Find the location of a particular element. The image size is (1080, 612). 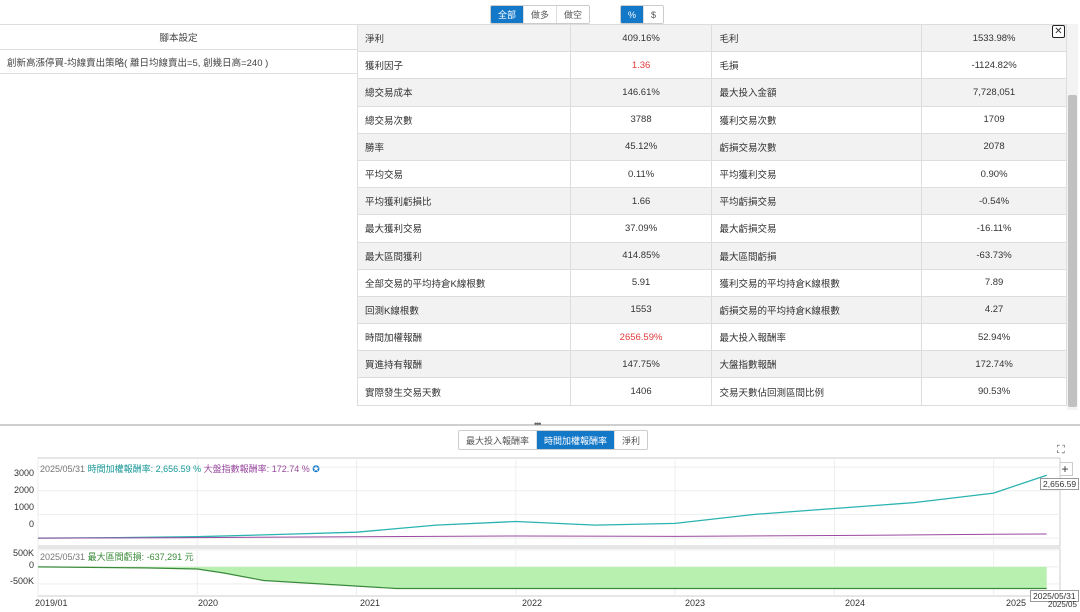

stat-label: 平均虧損交易 is located at coordinates (817, 201).